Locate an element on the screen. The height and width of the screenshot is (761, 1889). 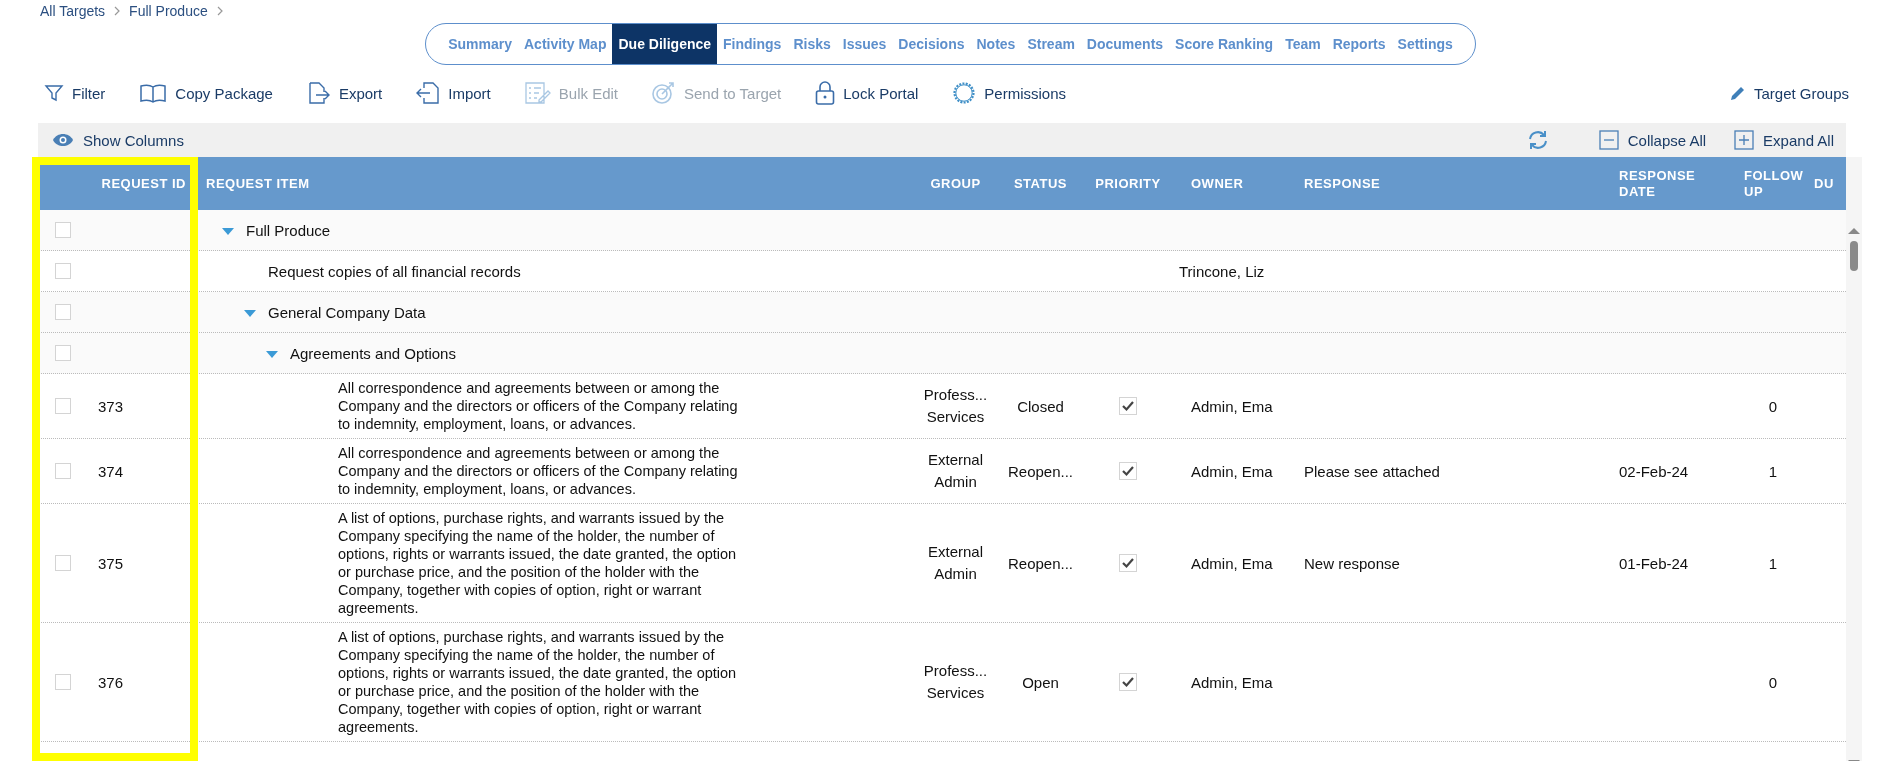
request-item-text: Request copies of all financial records is located at coordinates (394, 271).